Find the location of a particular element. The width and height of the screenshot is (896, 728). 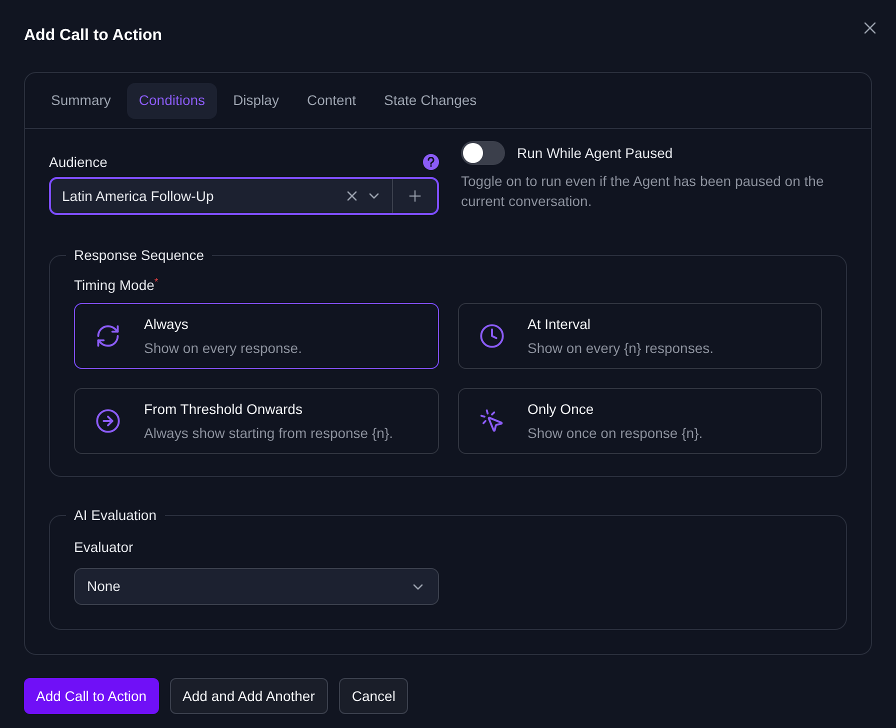

refresh-icon is located at coordinates (108, 336).